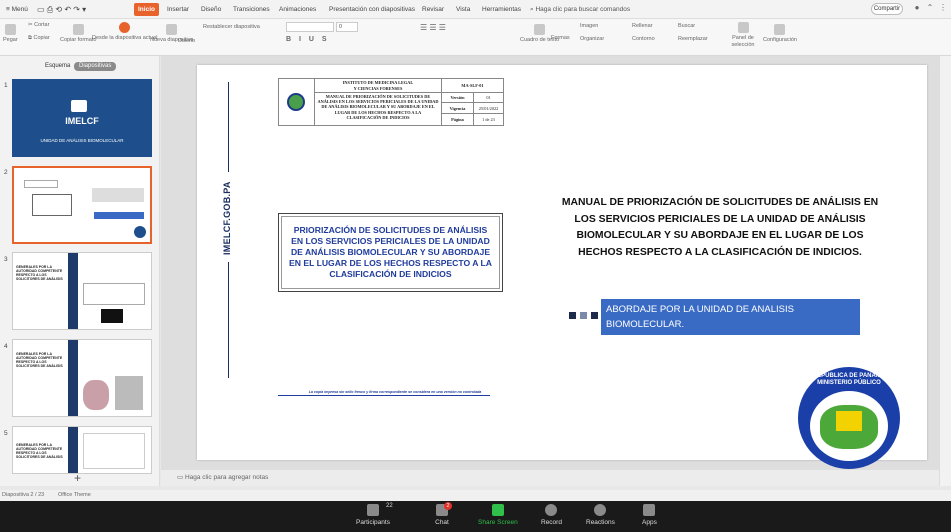 The image size is (951, 532). I want to click on tab-diseno: Diseño, so click(211, 9).